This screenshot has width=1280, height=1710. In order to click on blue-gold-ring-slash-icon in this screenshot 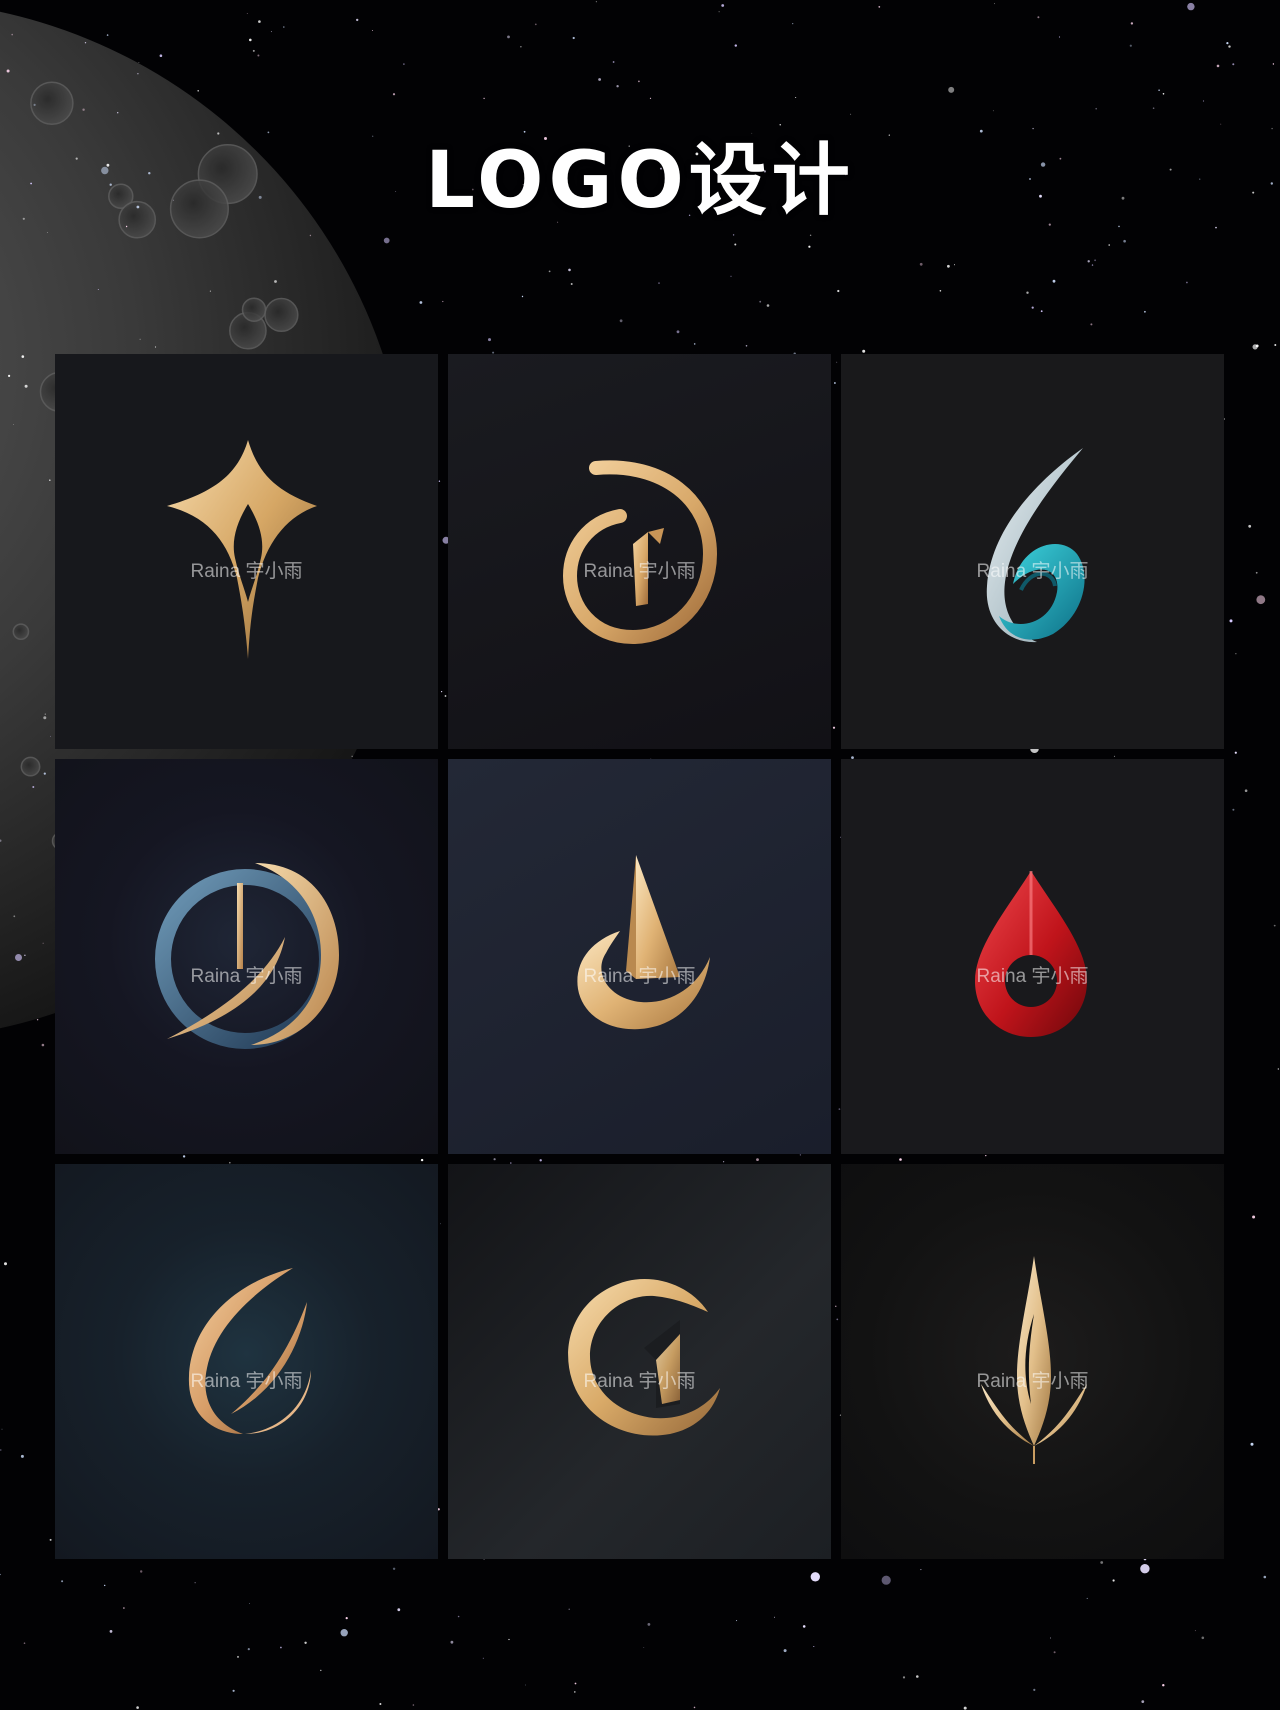, I will do `click(247, 956)`.